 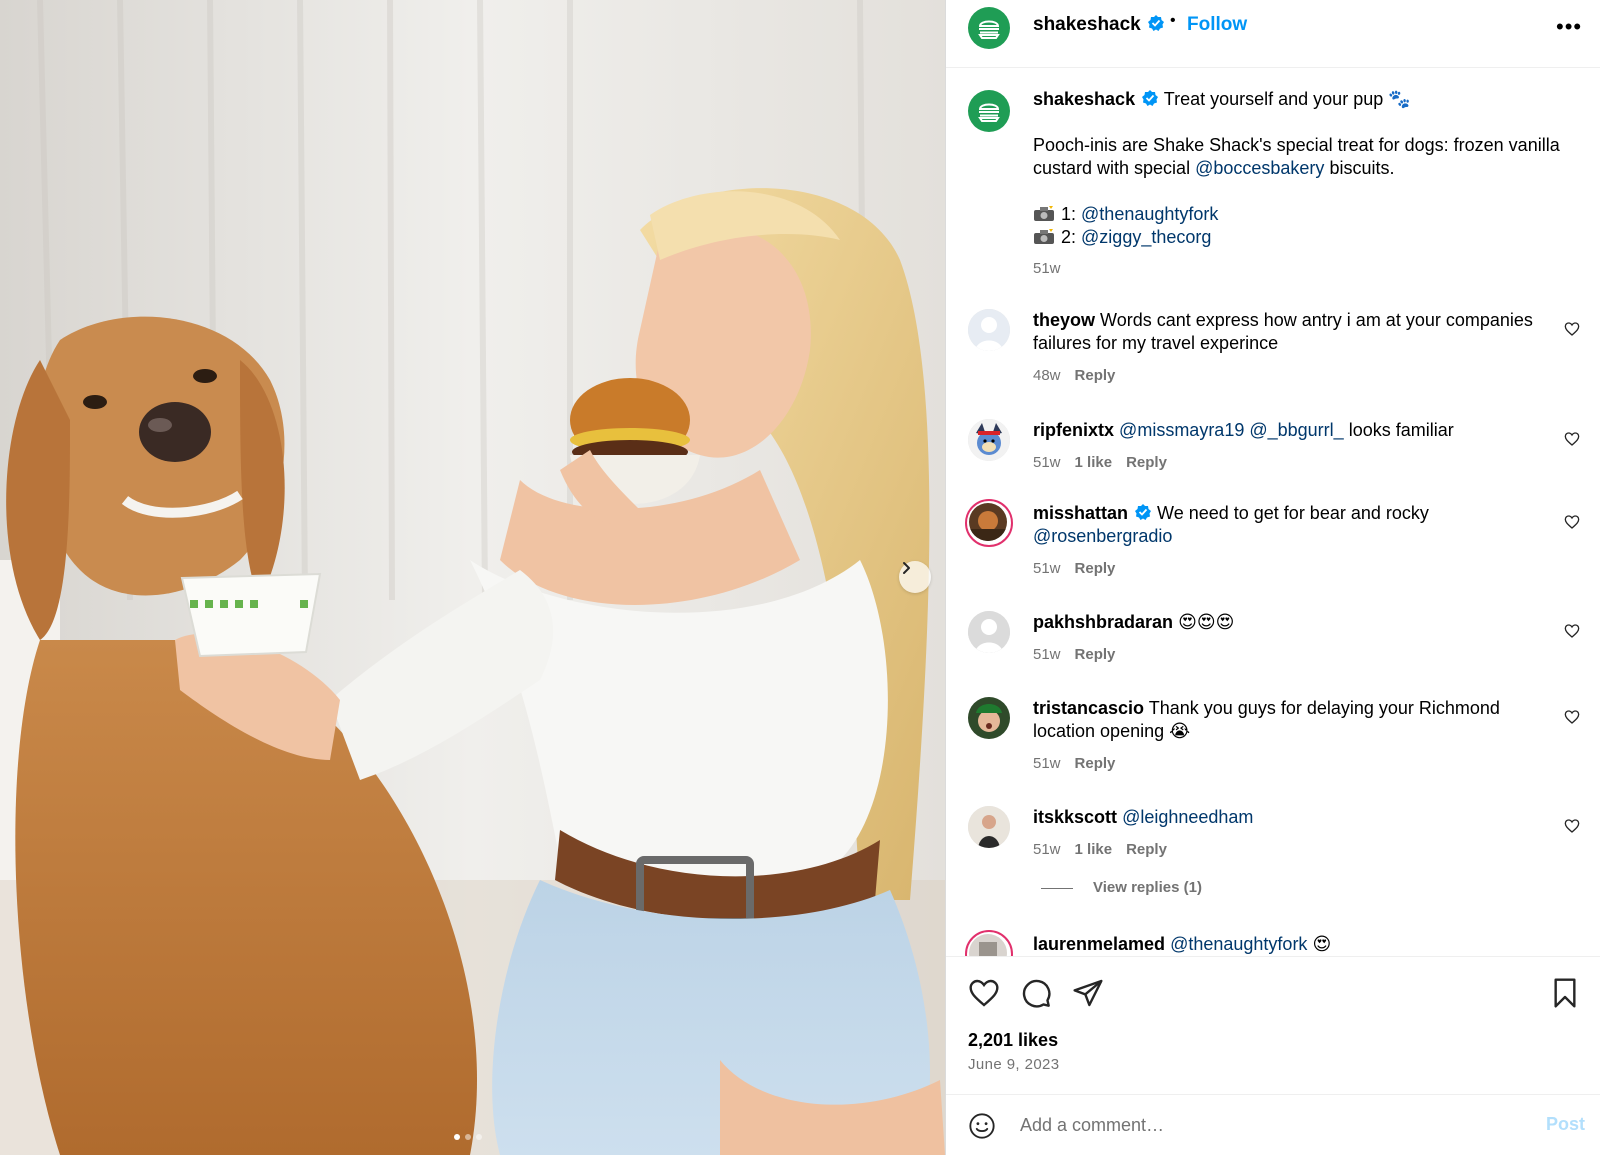 I want to click on username-text: shakeshack, so click(x=1087, y=24).